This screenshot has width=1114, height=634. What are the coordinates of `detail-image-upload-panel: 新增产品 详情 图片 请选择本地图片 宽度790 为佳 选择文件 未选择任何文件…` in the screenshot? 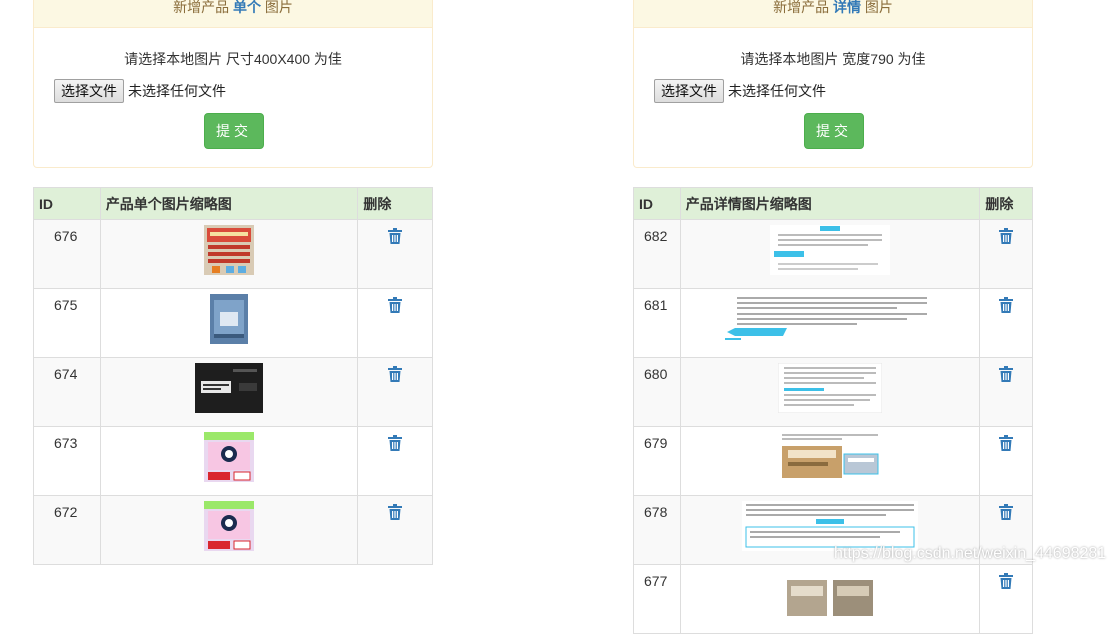 It's located at (833, 84).